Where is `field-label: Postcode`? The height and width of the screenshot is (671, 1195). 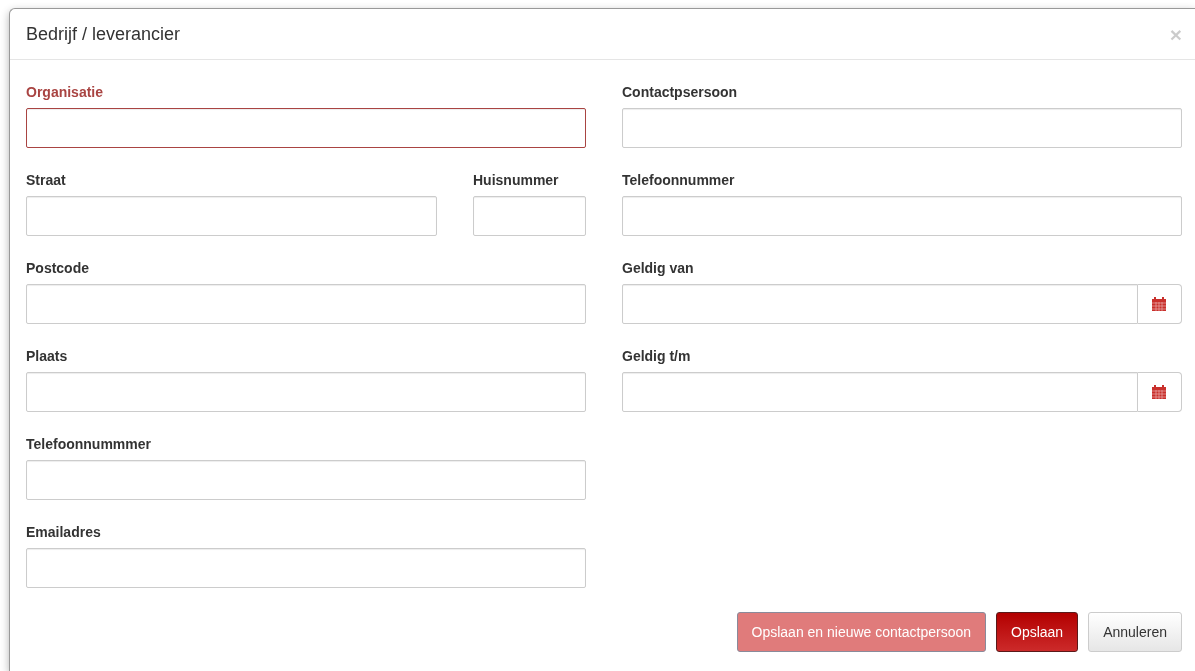 field-label: Postcode is located at coordinates (58, 268).